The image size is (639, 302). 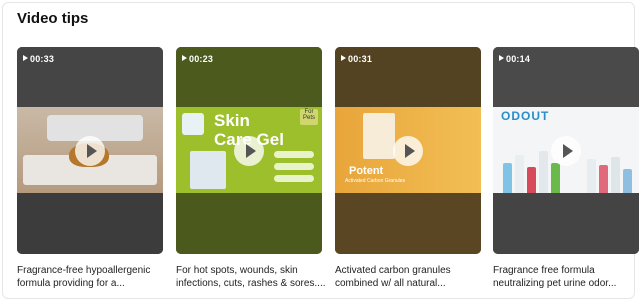 I want to click on product-box, so click(x=208, y=170).